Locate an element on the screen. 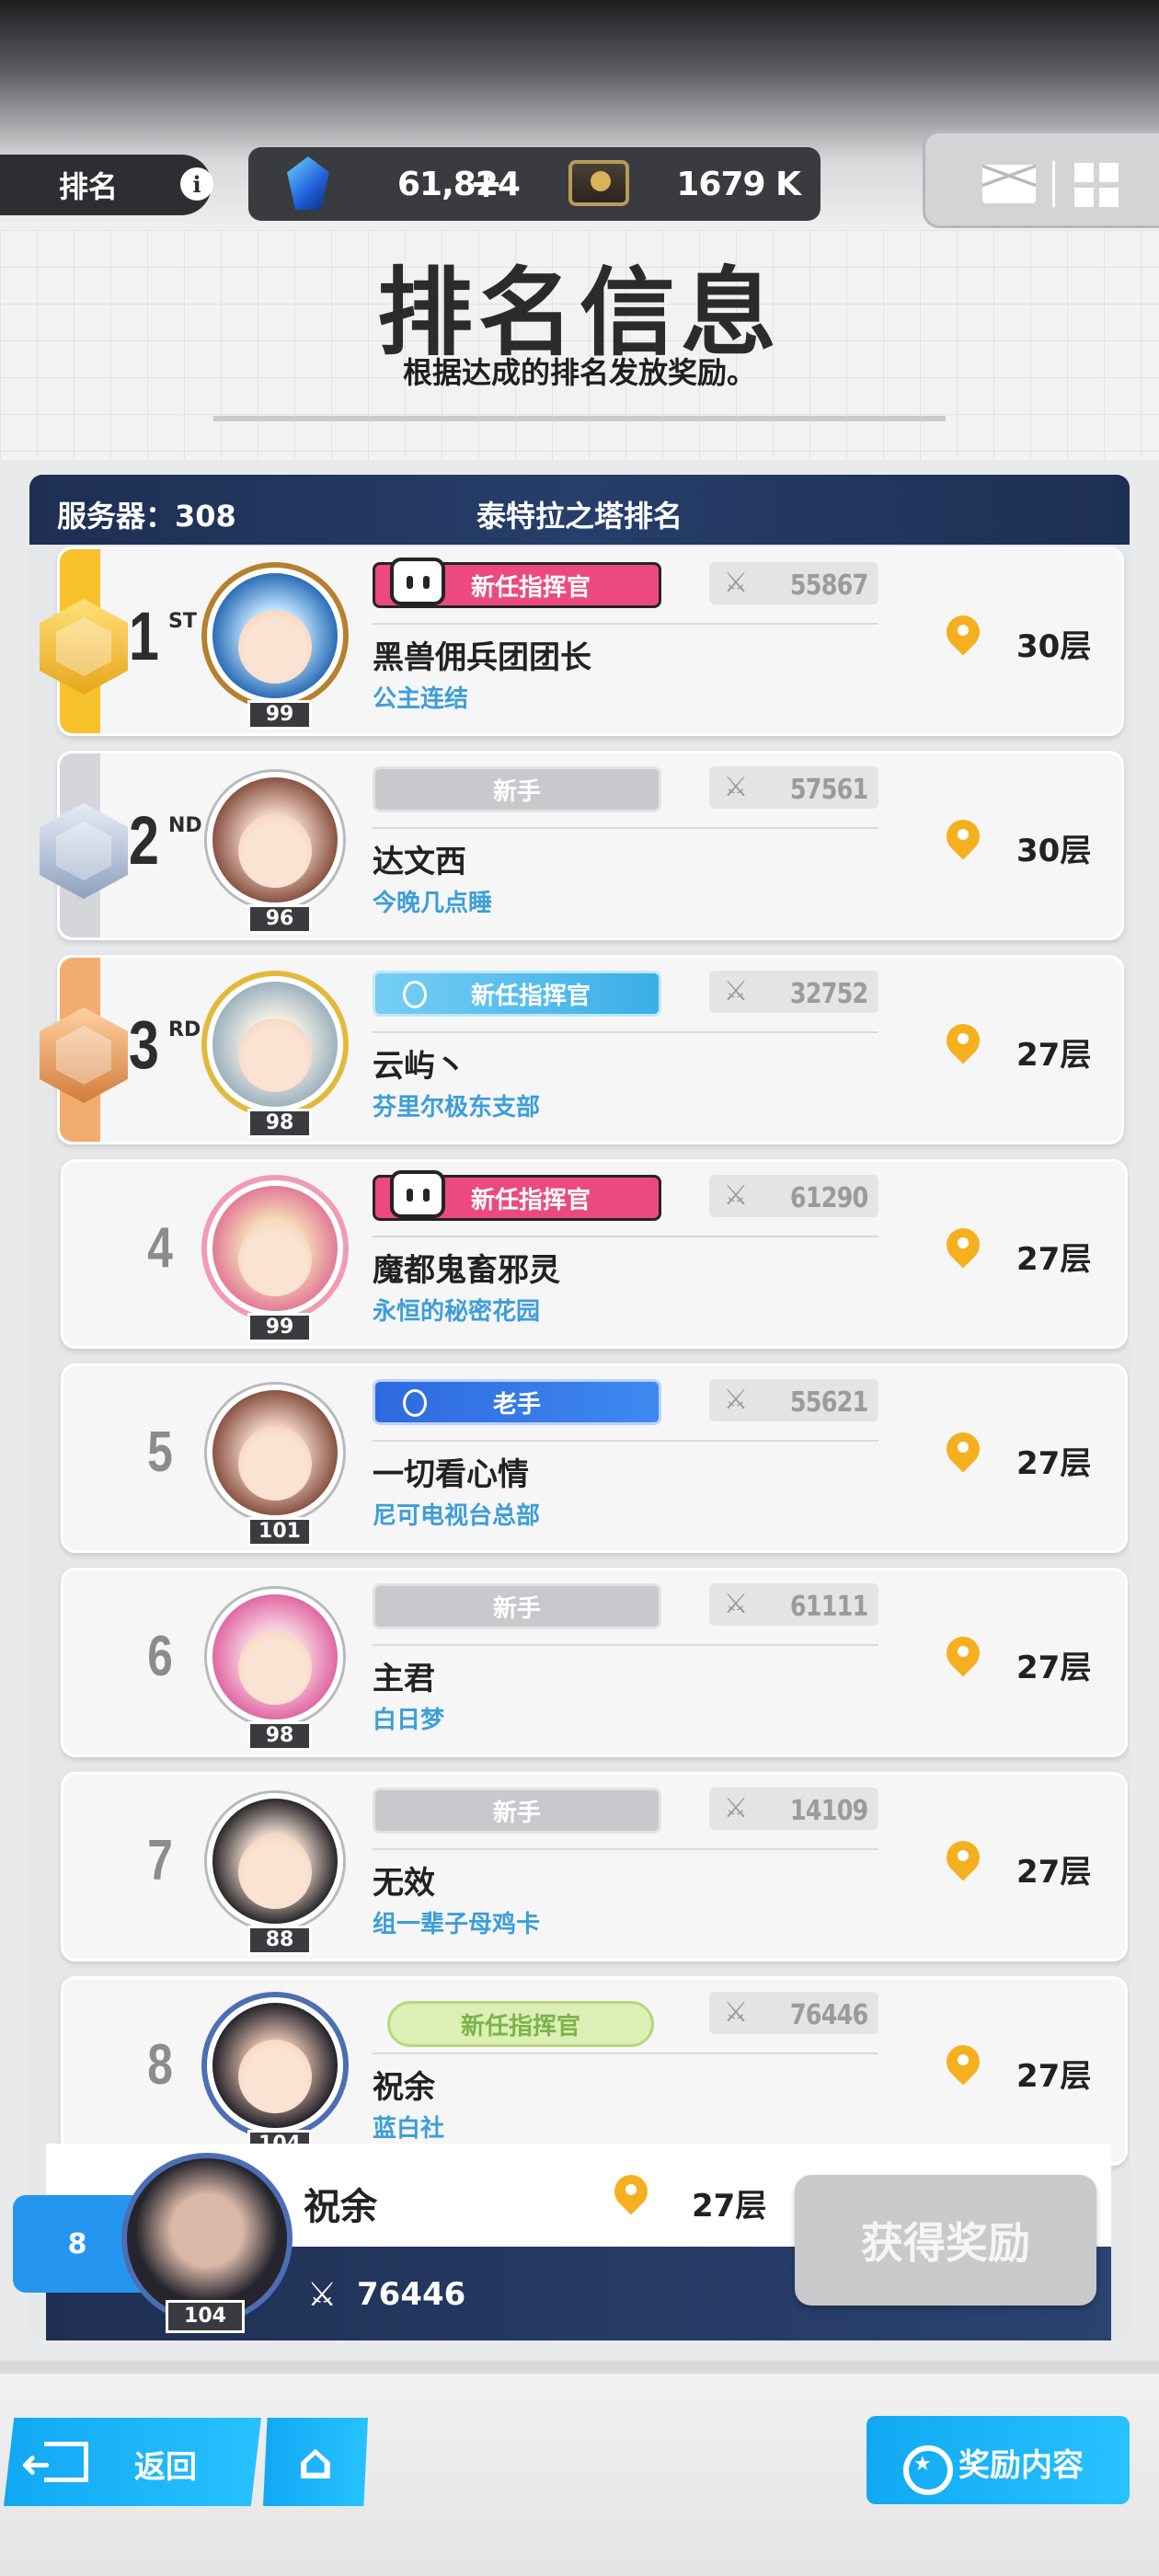 The height and width of the screenshot is (2576, 1159). ranking-row: 4 99 新任指挥官 ⚔ 61290 魔都鬼畜邪灵 永恒的秘密花园 27层 is located at coordinates (594, 1254).